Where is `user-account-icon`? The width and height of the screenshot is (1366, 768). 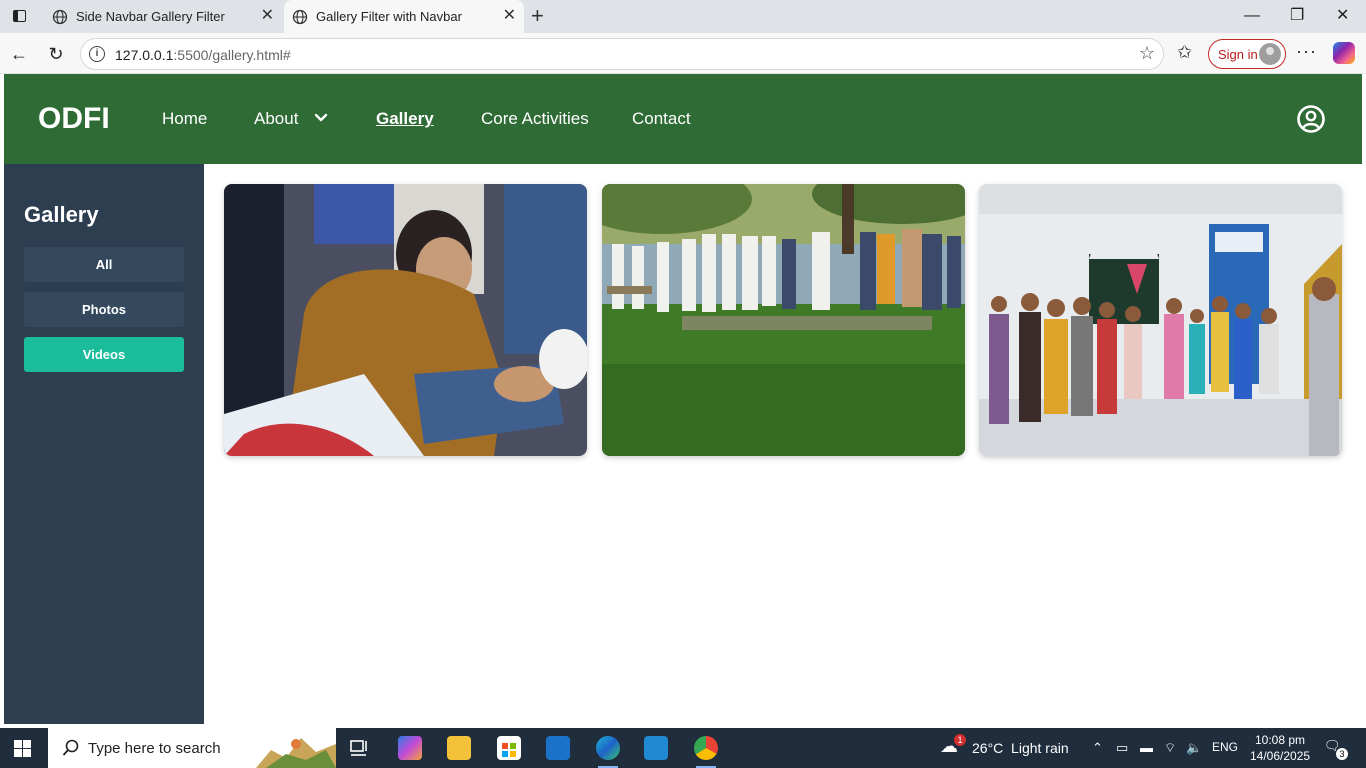 user-account-icon is located at coordinates (1311, 119).